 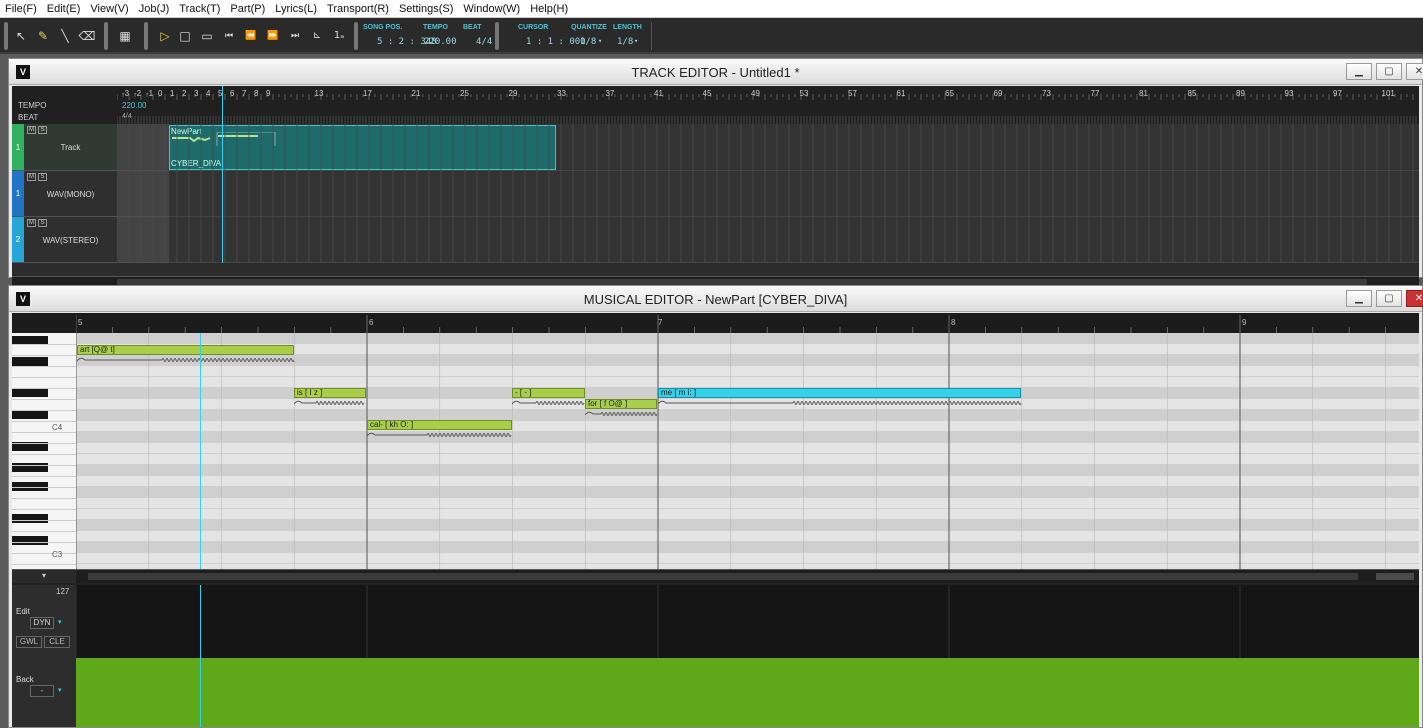 I want to click on zoom-slider, so click(x=1395, y=576).